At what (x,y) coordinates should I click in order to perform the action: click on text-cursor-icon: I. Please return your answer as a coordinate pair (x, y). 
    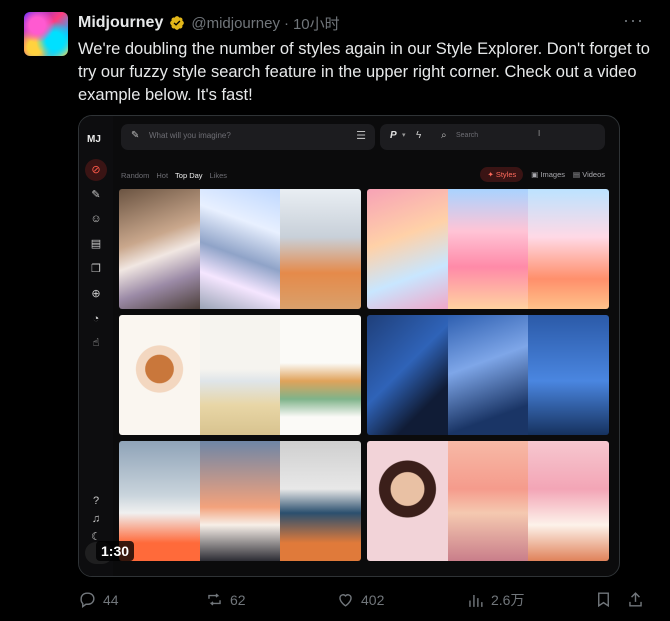
    Looking at the image, I should click on (539, 133).